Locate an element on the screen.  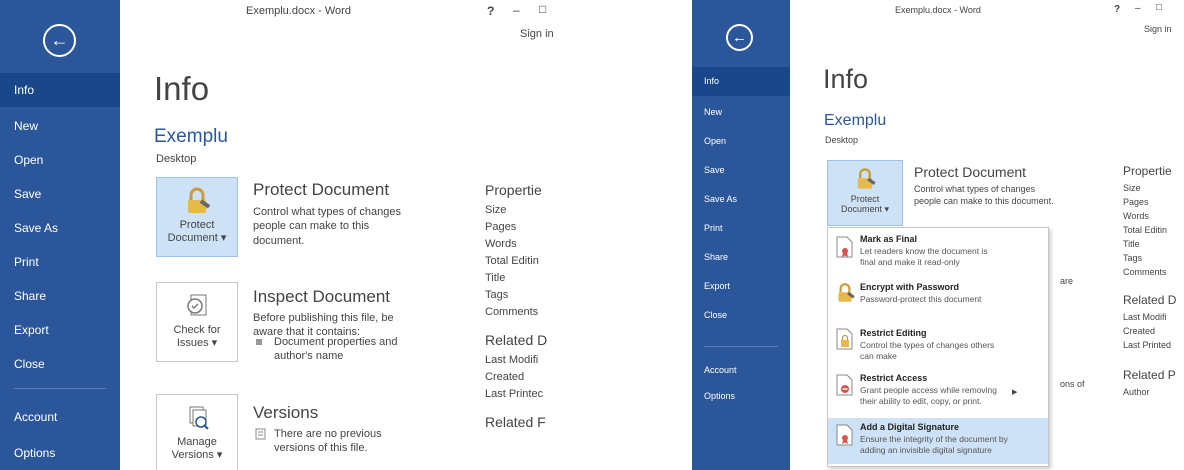
nav-print-right: Print is located at coordinates (741, 228).